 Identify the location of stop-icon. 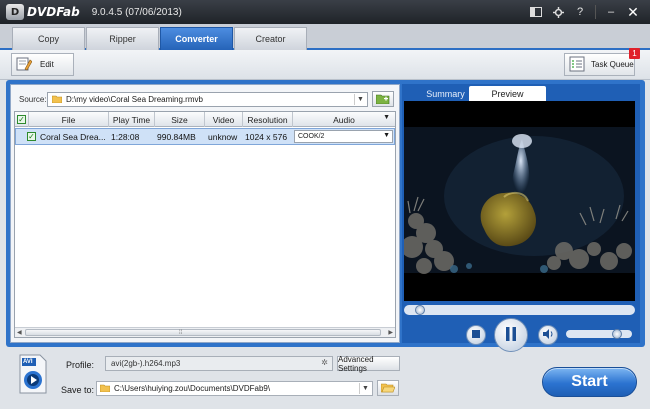
(476, 335).